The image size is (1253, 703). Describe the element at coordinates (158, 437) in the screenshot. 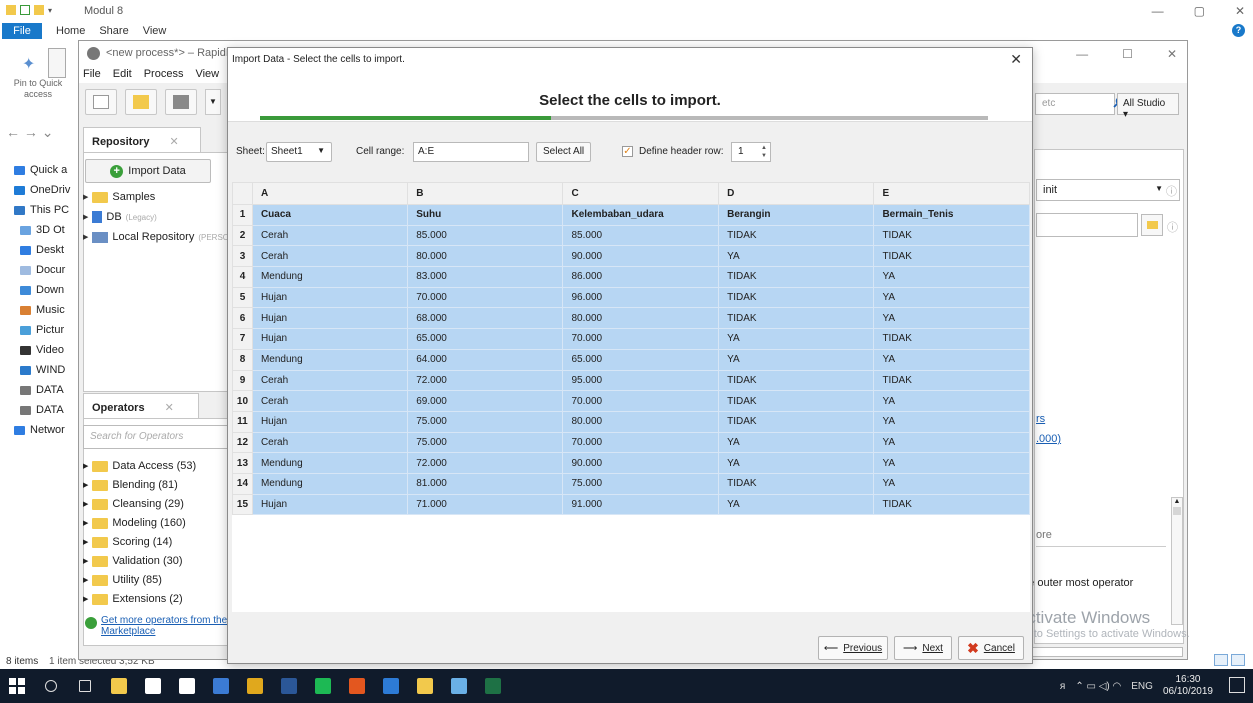

I see `operators-search-input: Search for Operators` at that location.